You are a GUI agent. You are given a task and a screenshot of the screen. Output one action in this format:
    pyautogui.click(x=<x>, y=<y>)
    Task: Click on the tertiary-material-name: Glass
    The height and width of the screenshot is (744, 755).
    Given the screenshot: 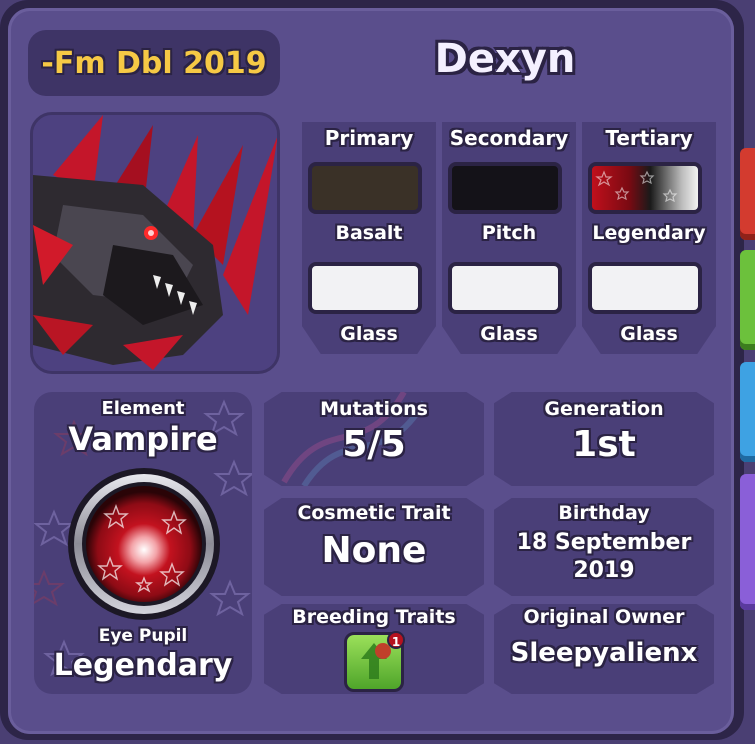 What is the action you would take?
    pyautogui.click(x=649, y=334)
    